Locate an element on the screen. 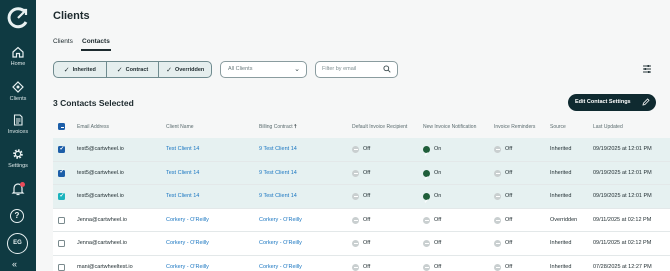 This screenshot has height=271, width=670. avatar: EG is located at coordinates (17, 243).